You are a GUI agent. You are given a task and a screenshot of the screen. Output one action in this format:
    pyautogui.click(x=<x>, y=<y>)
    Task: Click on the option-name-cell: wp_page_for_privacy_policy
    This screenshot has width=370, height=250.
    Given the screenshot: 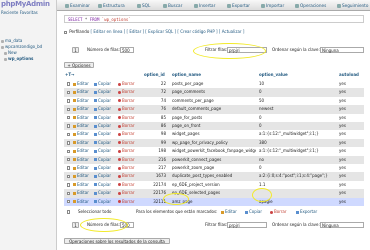 What is the action you would take?
    pyautogui.click(x=214, y=143)
    